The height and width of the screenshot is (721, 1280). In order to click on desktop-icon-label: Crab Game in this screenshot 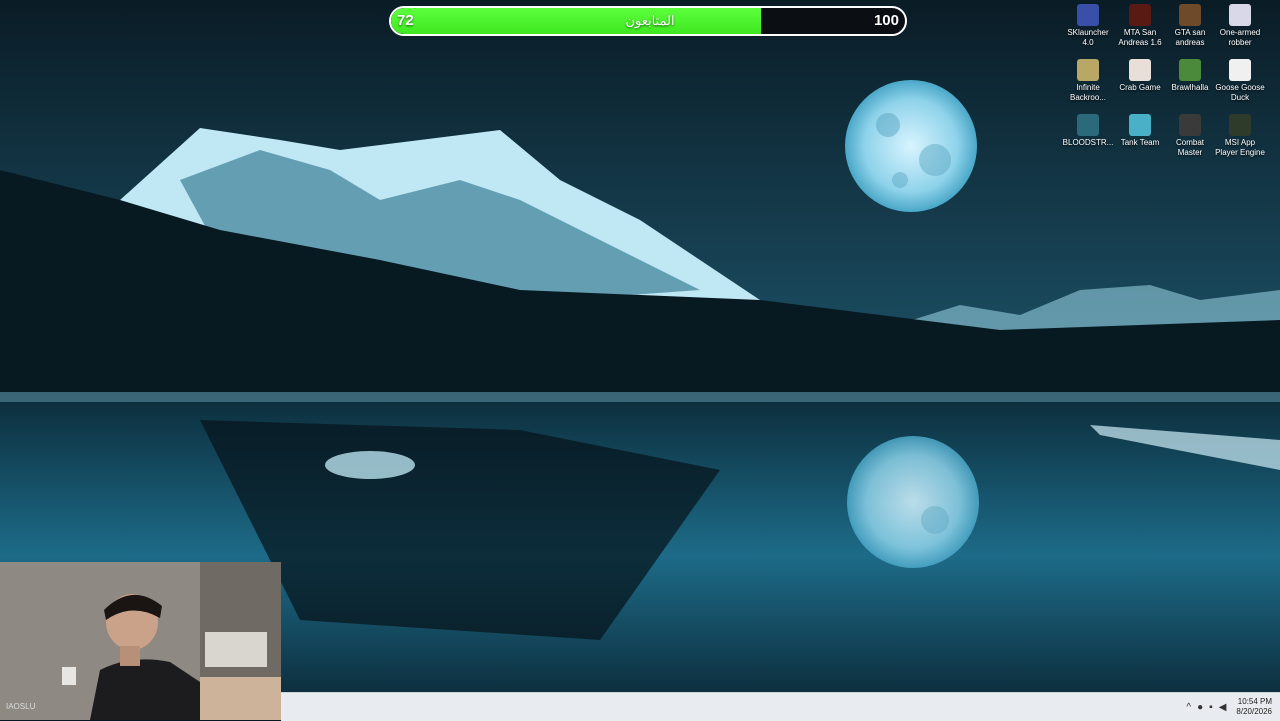, I will do `click(1140, 87)`.